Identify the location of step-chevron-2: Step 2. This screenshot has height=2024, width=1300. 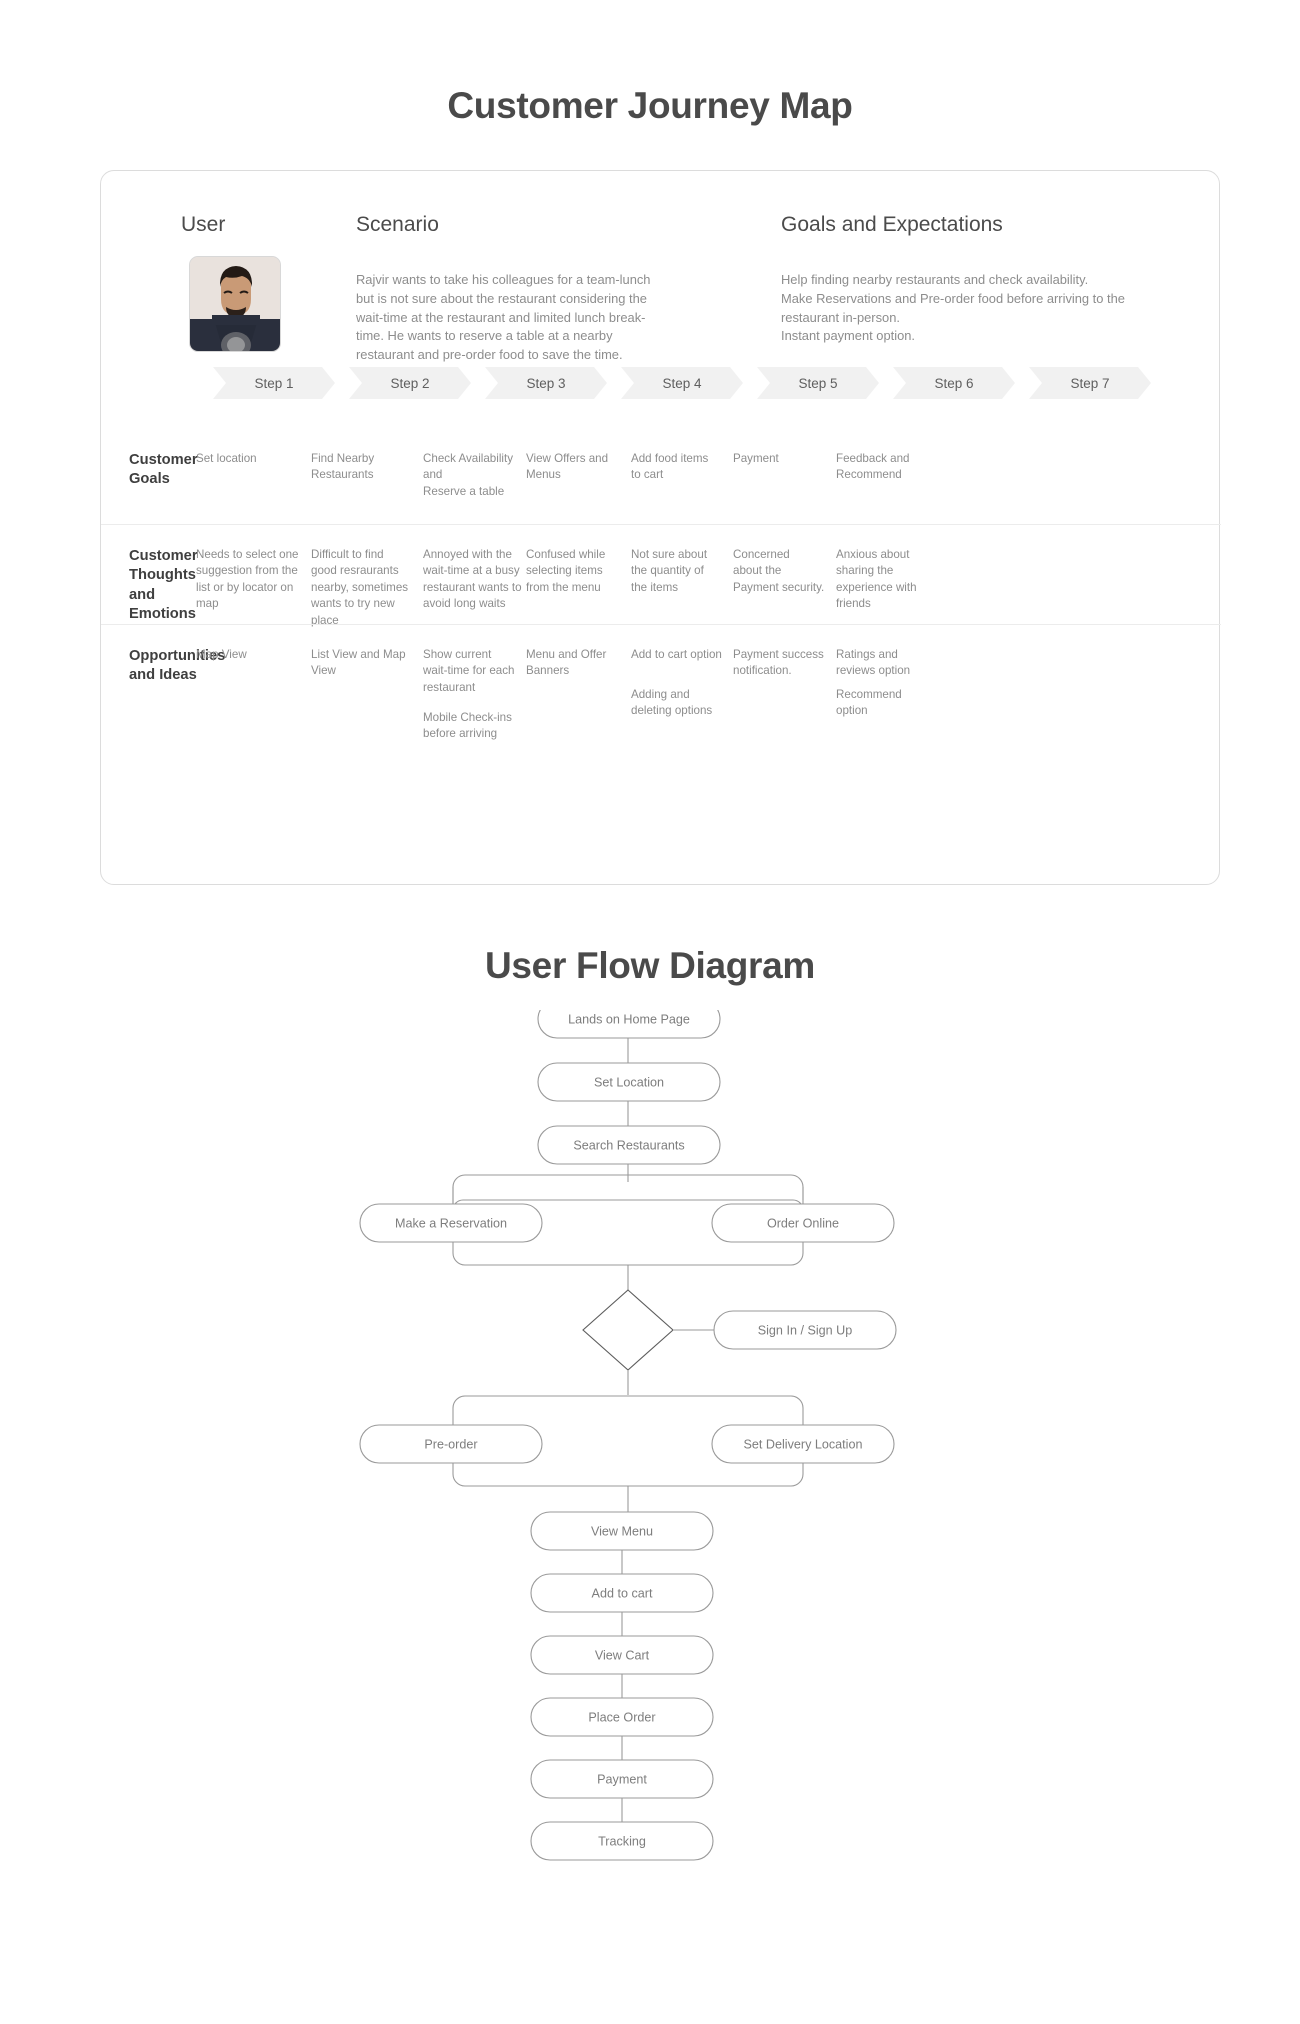
(410, 383).